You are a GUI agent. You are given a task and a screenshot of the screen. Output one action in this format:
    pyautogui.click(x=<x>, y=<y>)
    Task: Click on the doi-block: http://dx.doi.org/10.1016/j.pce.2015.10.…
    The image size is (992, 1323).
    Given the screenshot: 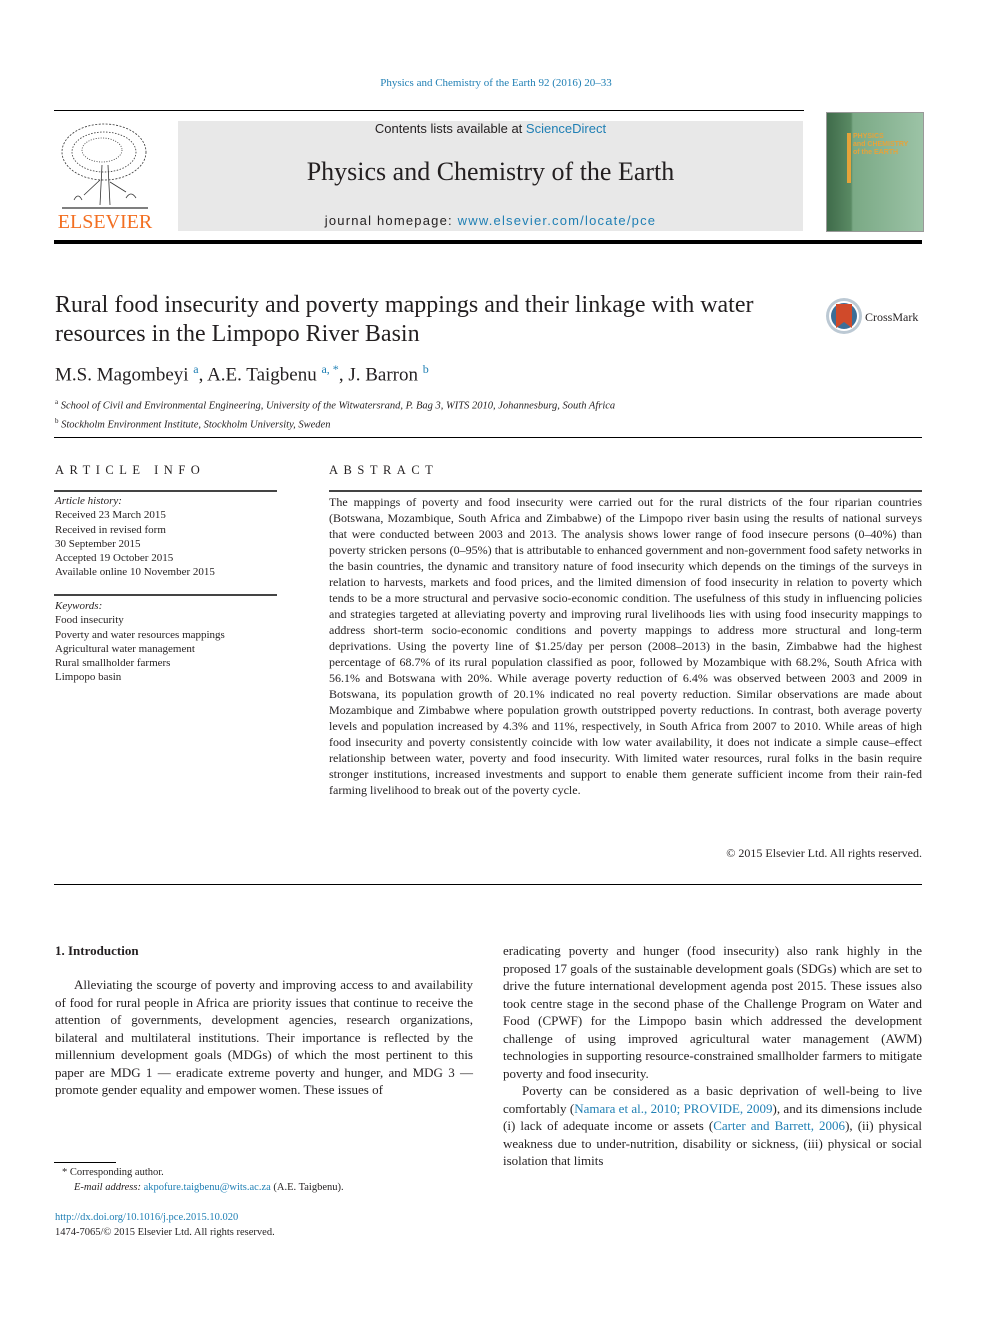 What is the action you would take?
    pyautogui.click(x=165, y=1225)
    